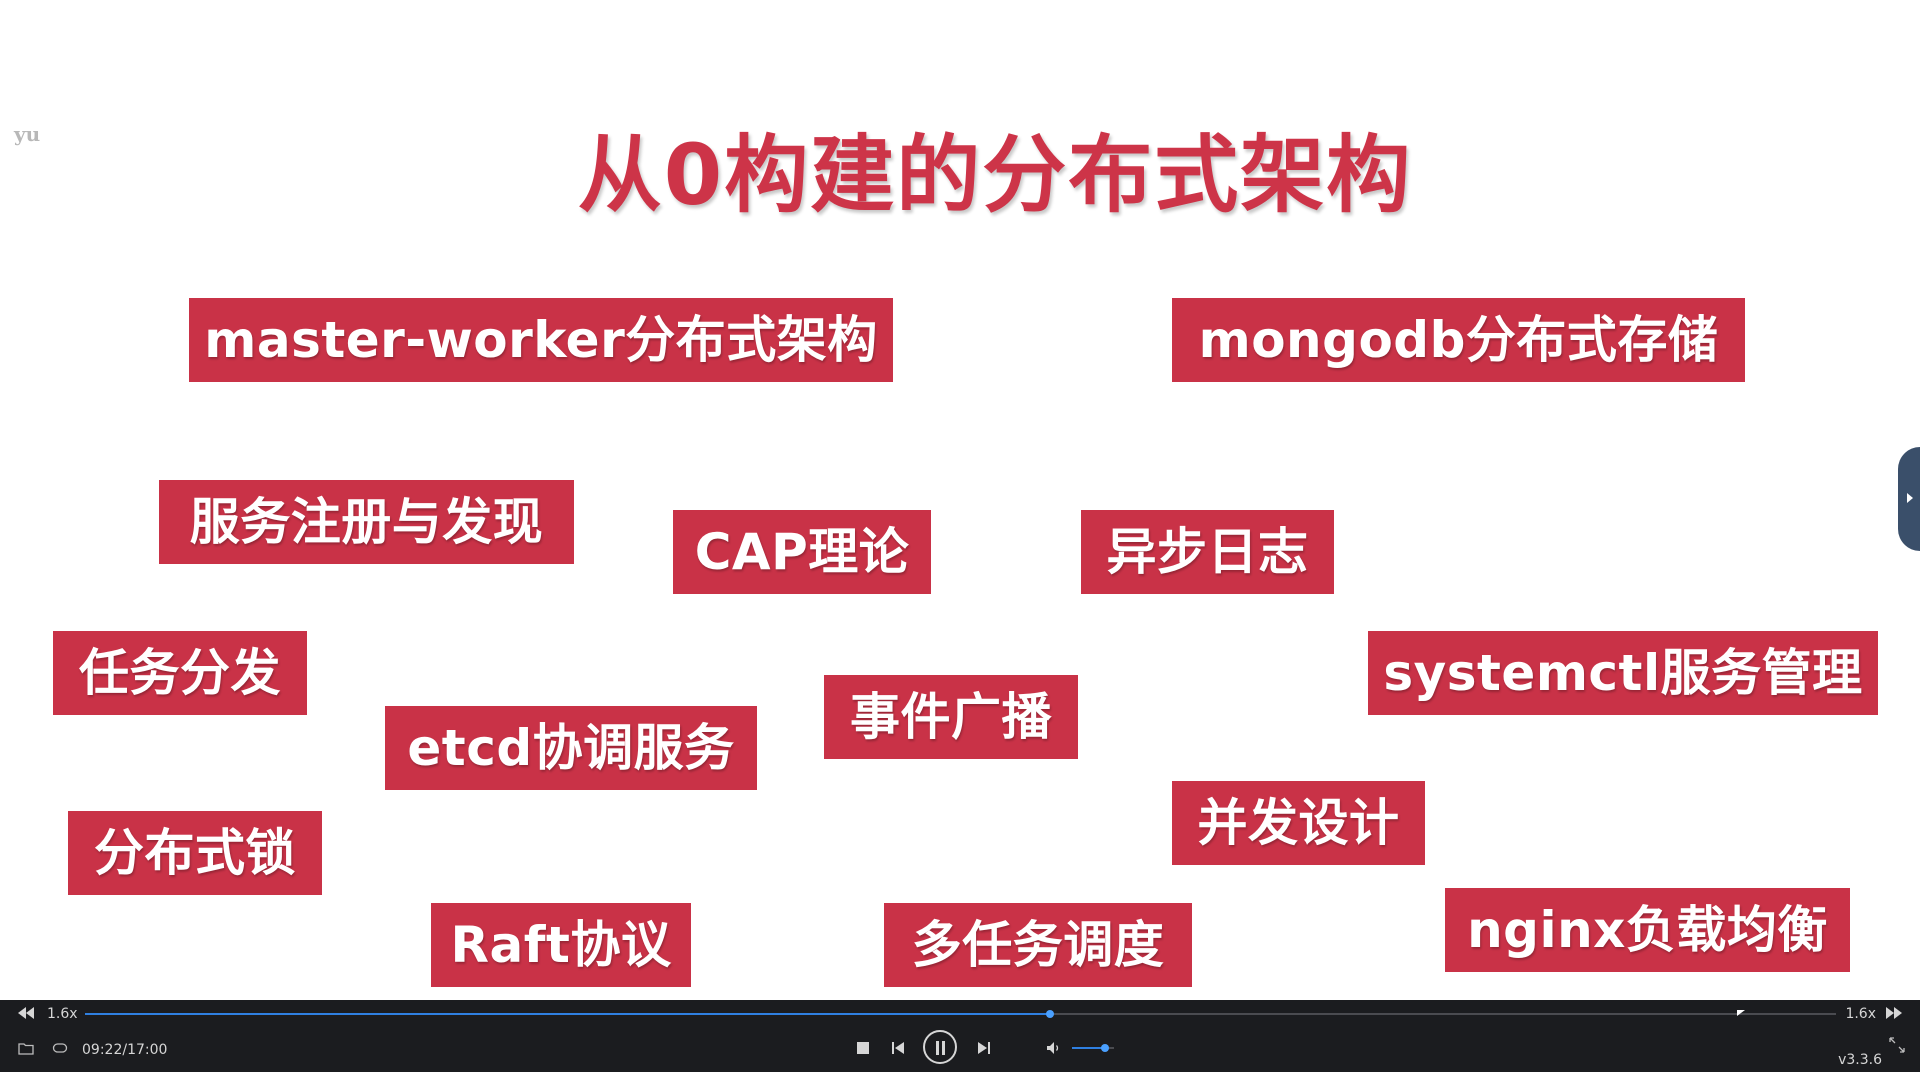 The width and height of the screenshot is (1920, 1072). What do you see at coordinates (571, 748) in the screenshot?
I see `tag-etcd: etcd协调服务` at bounding box center [571, 748].